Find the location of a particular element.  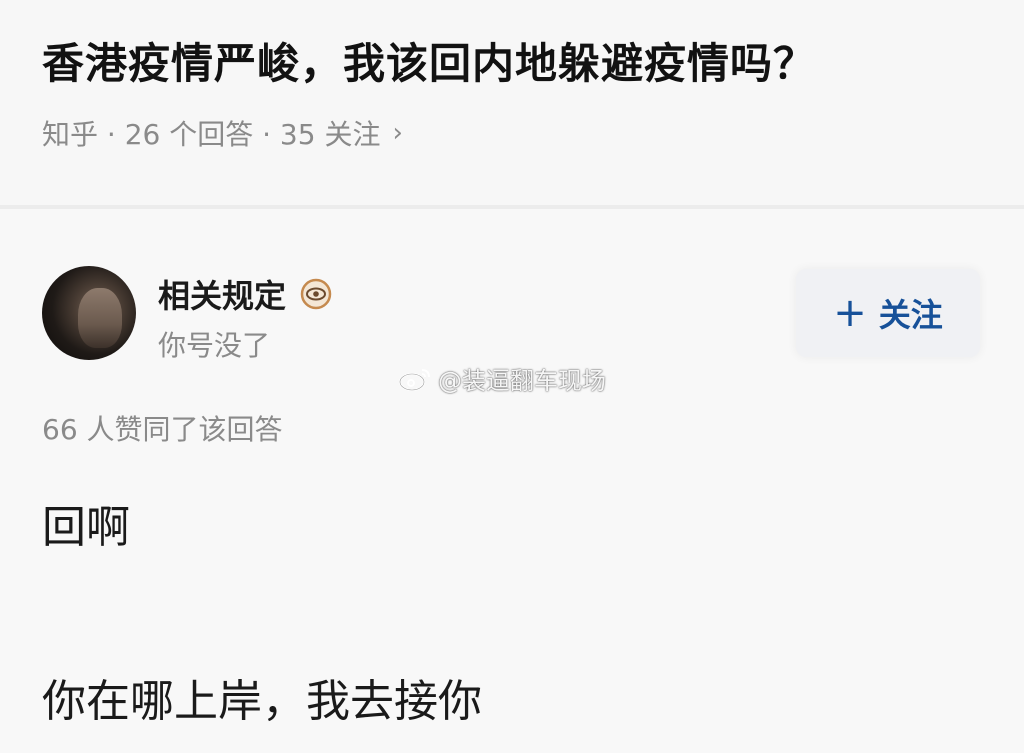

follow-button: + 关注 is located at coordinates (888, 313).